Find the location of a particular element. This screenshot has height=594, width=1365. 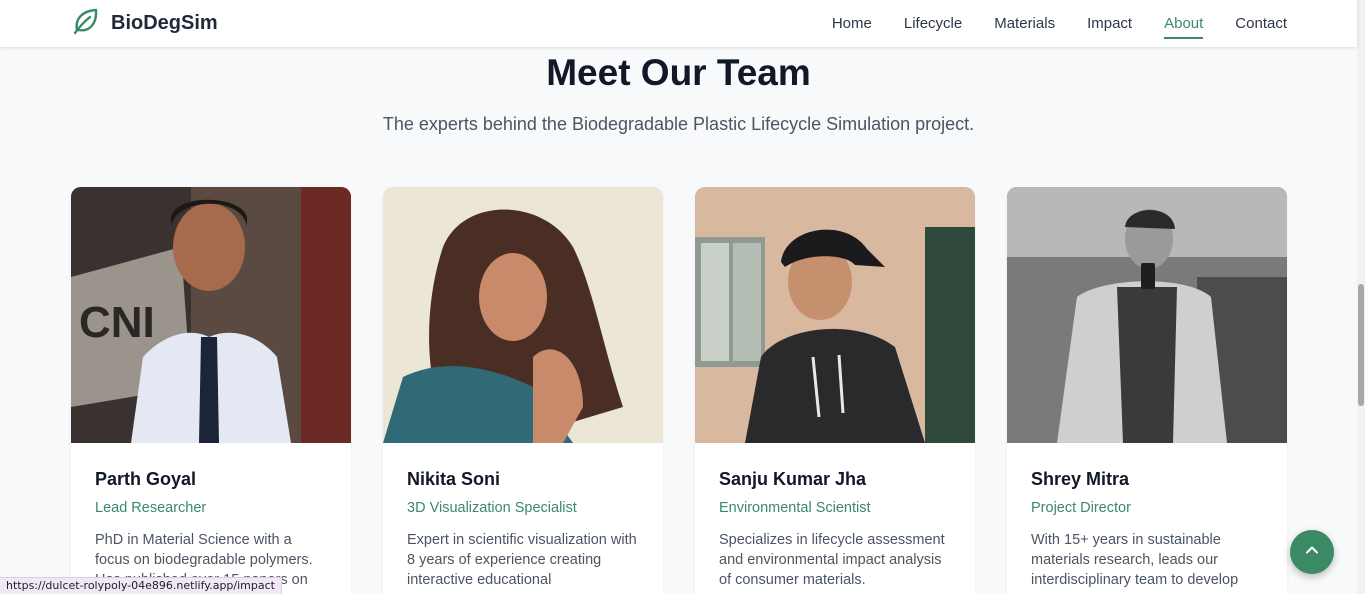

nav-link-materials: Materials is located at coordinates (1024, 23).